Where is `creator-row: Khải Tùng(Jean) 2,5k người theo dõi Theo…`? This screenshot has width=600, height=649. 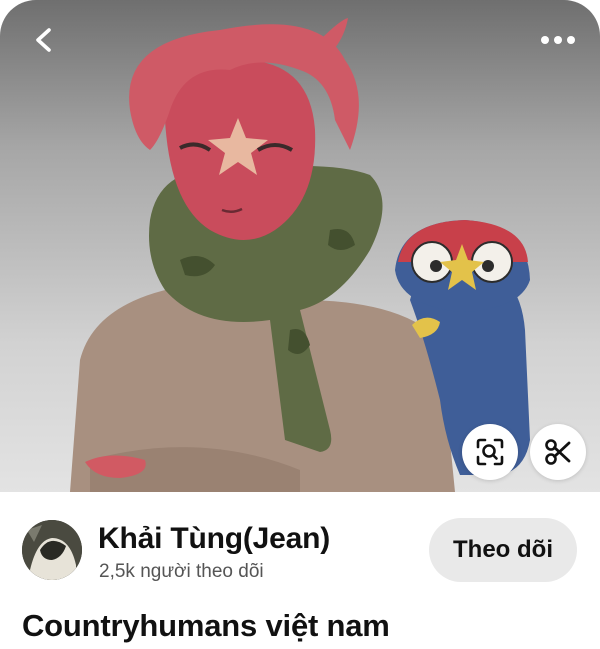 creator-row: Khải Tùng(Jean) 2,5k người theo dõi Theo… is located at coordinates (300, 554).